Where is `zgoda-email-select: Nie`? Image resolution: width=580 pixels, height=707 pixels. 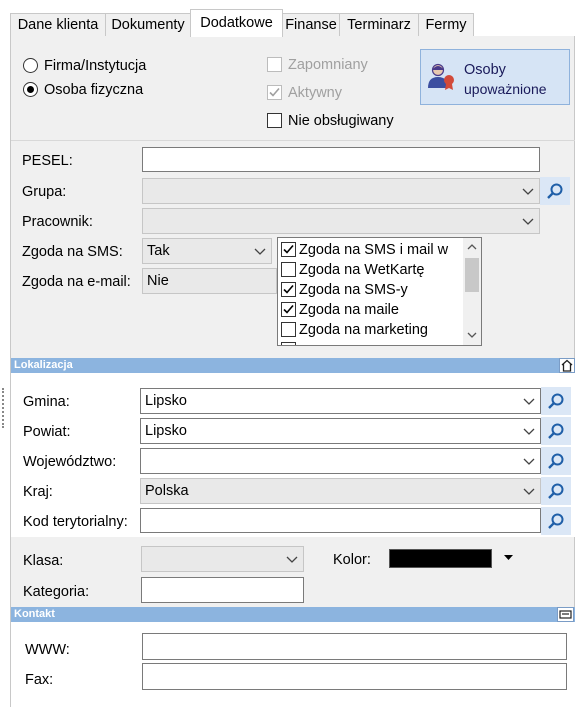 zgoda-email-select: Nie is located at coordinates (209, 281).